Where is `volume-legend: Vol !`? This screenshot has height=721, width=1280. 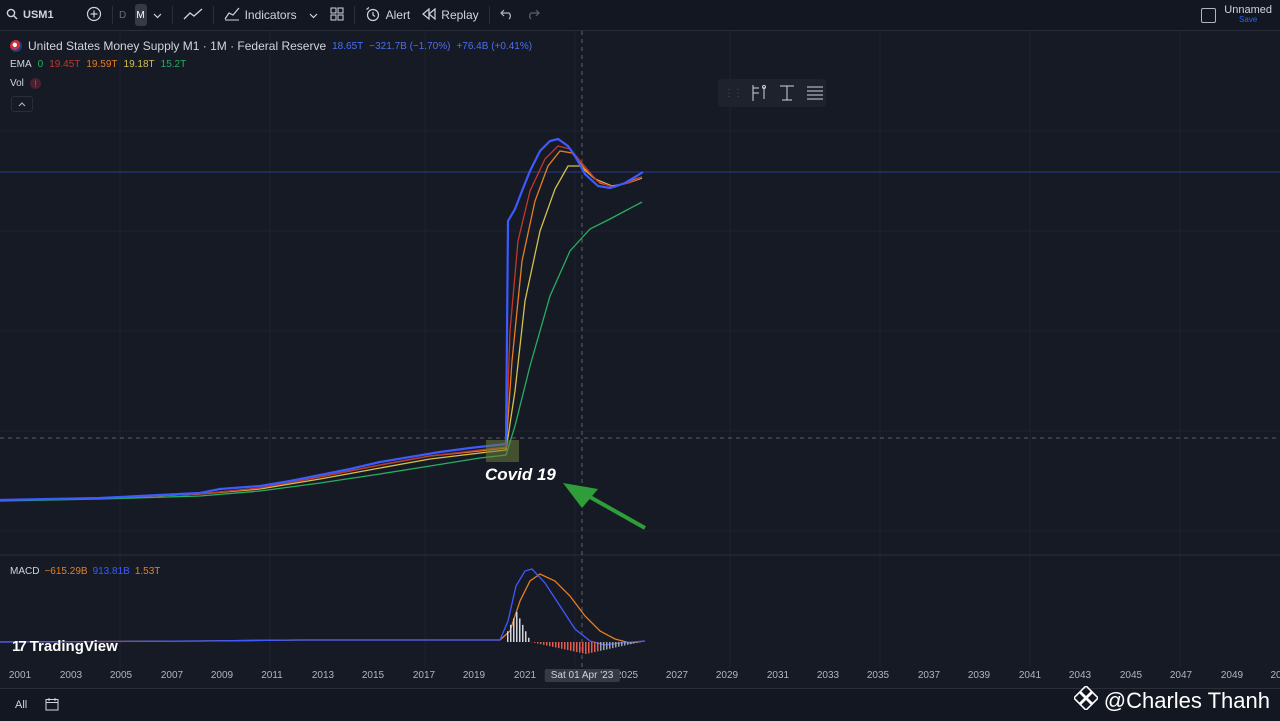
volume-legend: Vol ! is located at coordinates (25, 83).